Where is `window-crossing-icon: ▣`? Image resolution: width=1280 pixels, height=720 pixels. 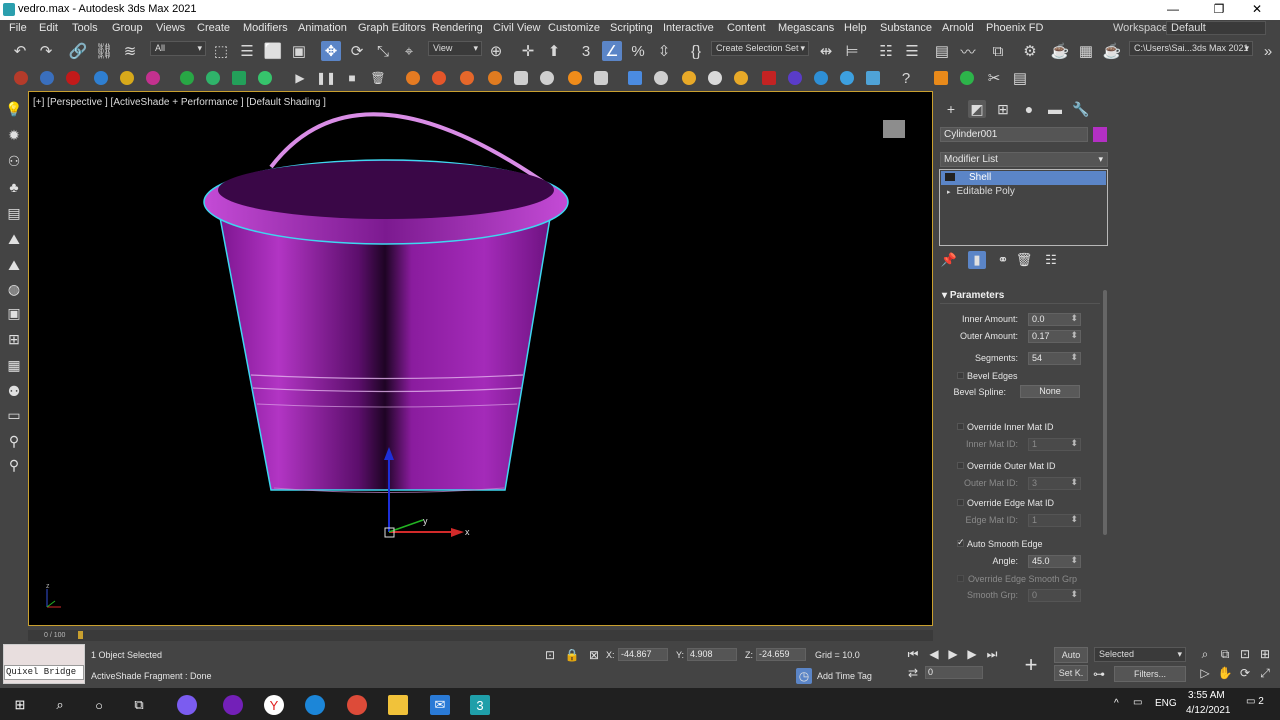 window-crossing-icon: ▣ is located at coordinates (299, 51).